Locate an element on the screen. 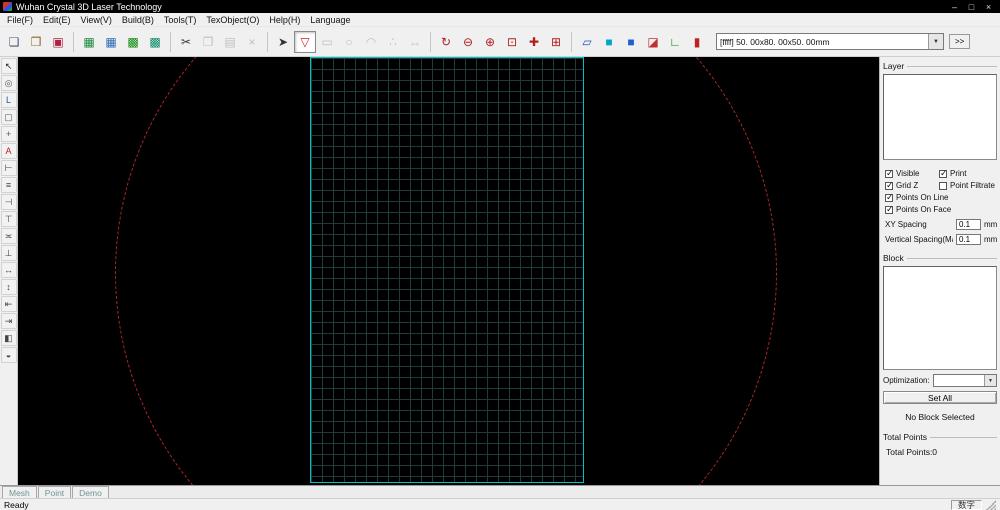 This screenshot has width=1000, height=510. toolbar-glyph: ▽ is located at coordinates (305, 41).